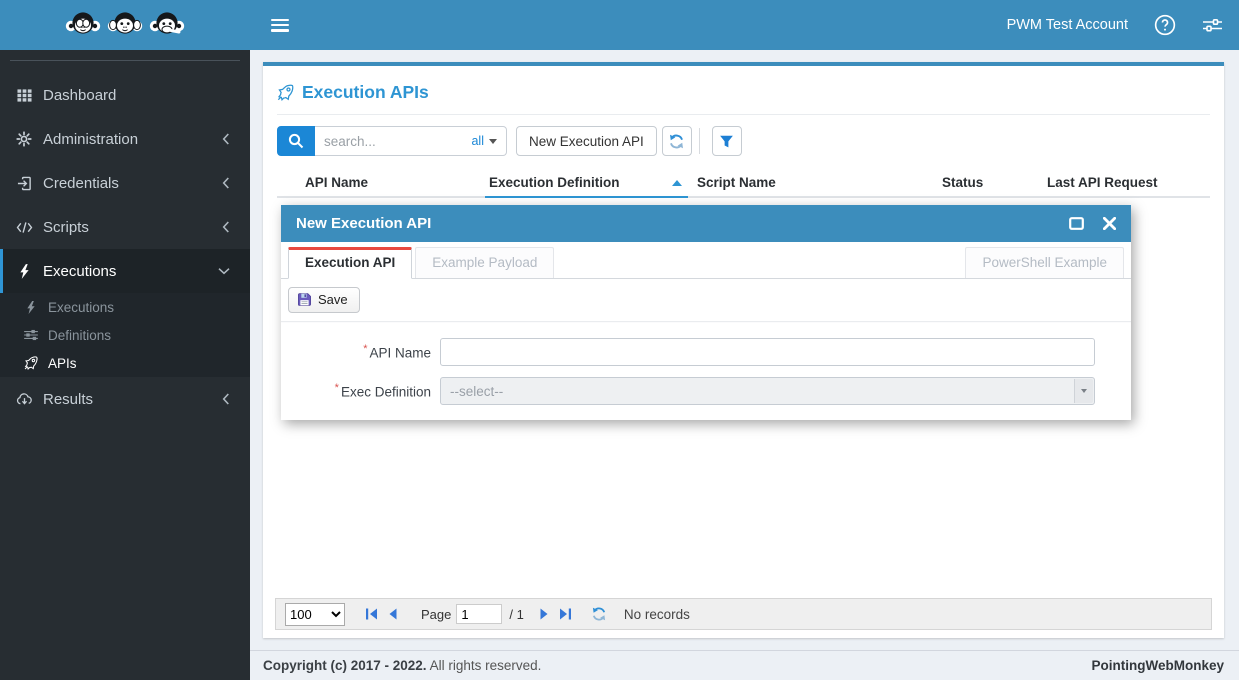 This screenshot has width=1239, height=680. I want to click on previous-page-icon, so click(393, 614).